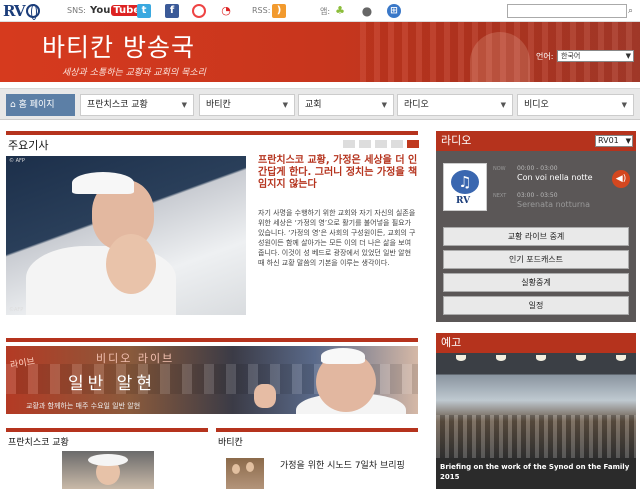  What do you see at coordinates (340, 11) in the screenshot?
I see `android-icon: ♣` at bounding box center [340, 11].